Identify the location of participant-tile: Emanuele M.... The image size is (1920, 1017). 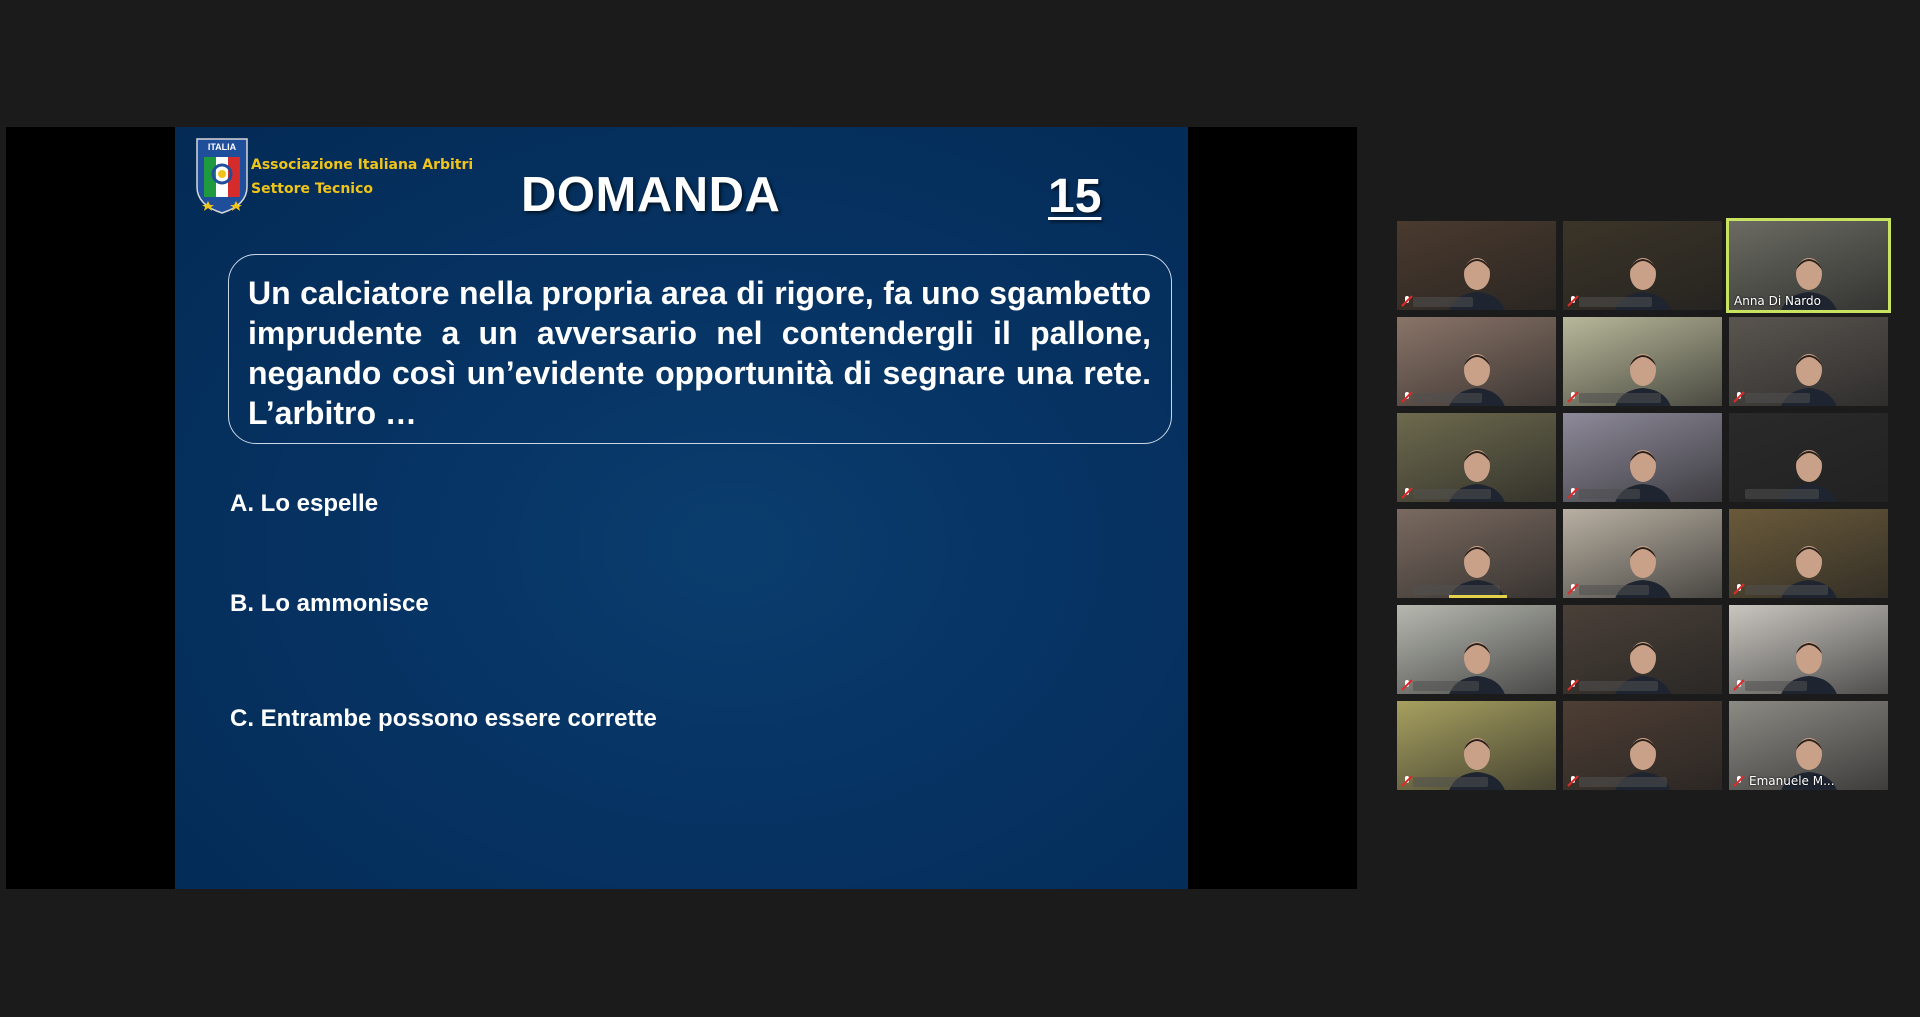
(1808, 745).